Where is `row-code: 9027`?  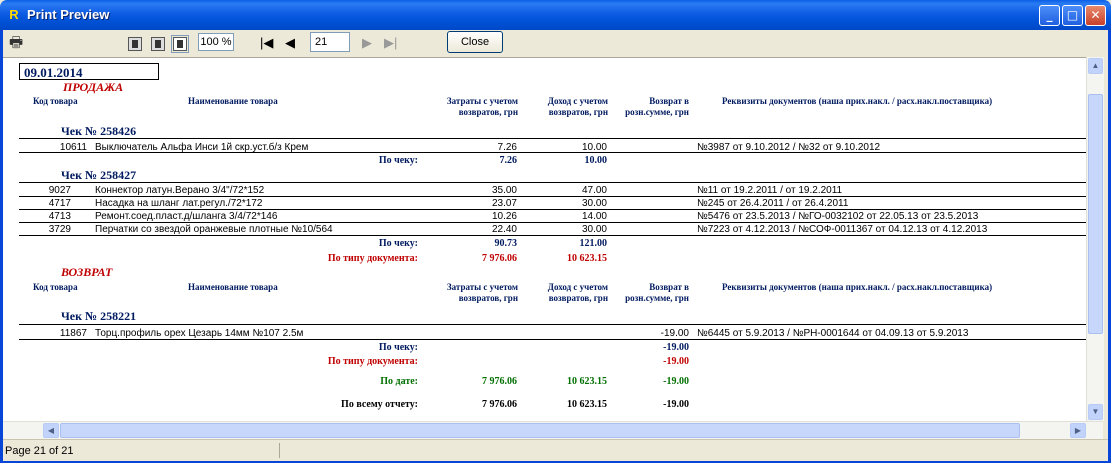 row-code: 9027 is located at coordinates (59, 190).